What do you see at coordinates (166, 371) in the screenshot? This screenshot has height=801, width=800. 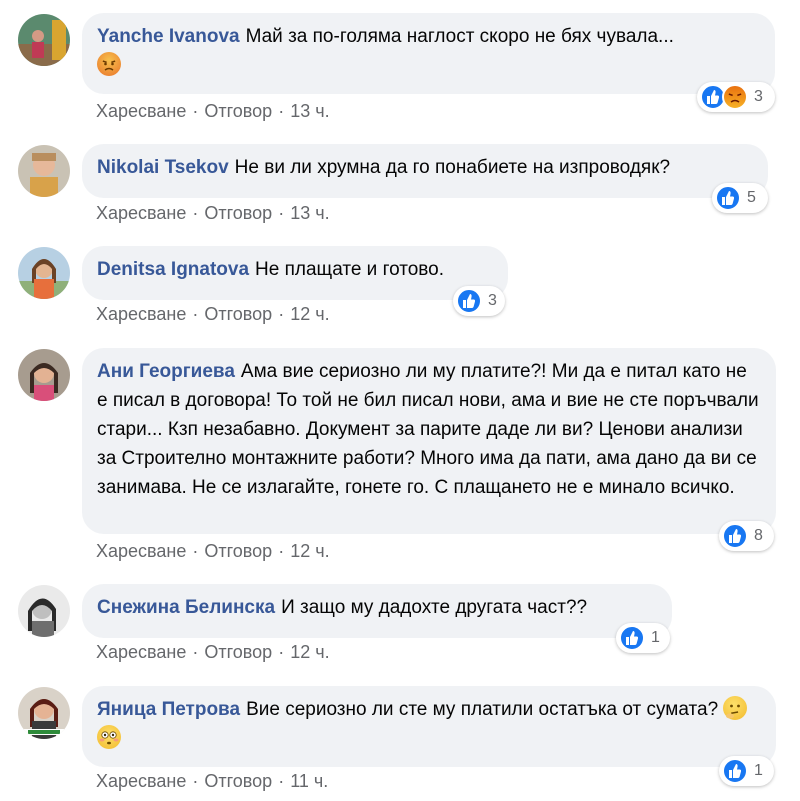 I see `comment-author: Ани Георгиева` at bounding box center [166, 371].